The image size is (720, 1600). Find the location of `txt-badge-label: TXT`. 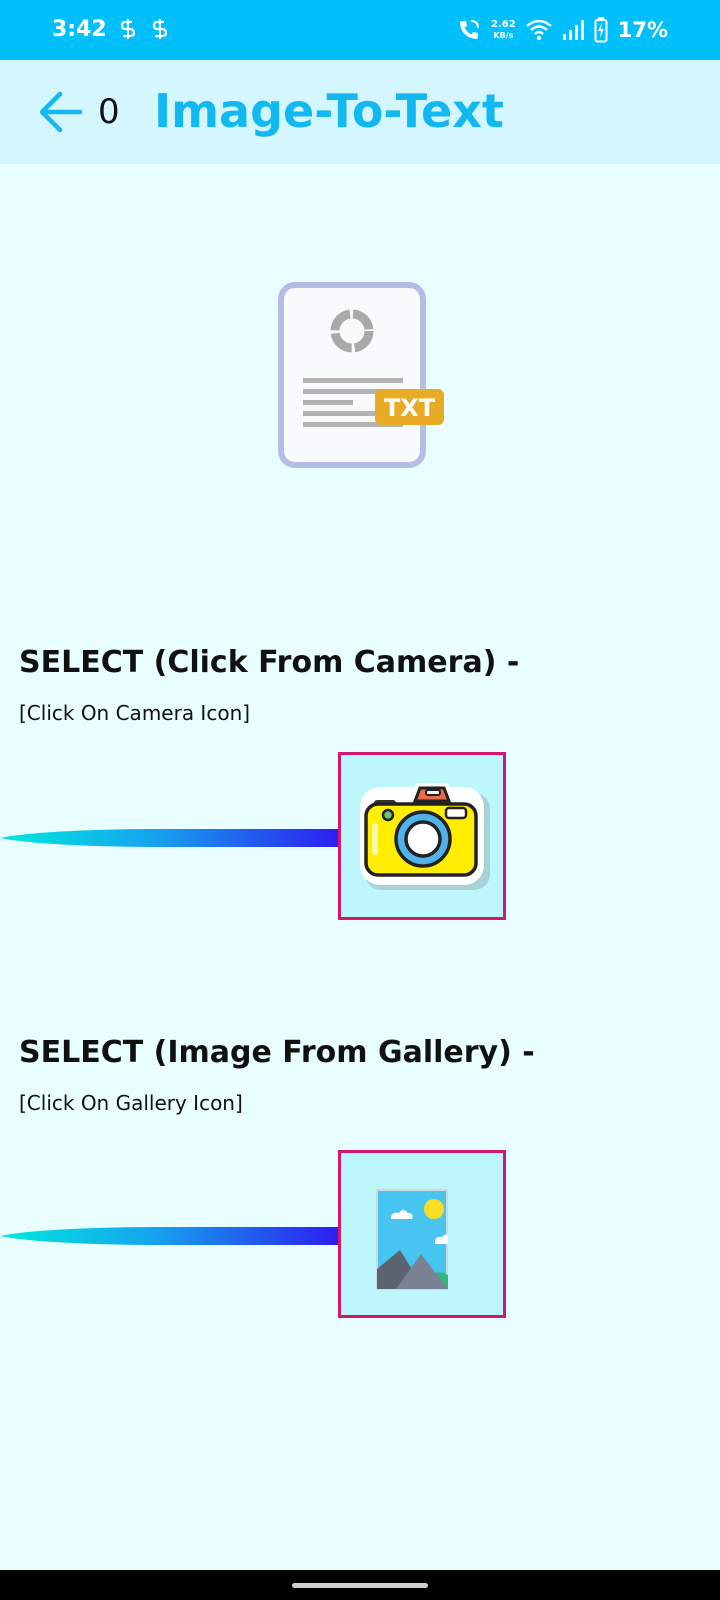

txt-badge-label: TXT is located at coordinates (410, 408).